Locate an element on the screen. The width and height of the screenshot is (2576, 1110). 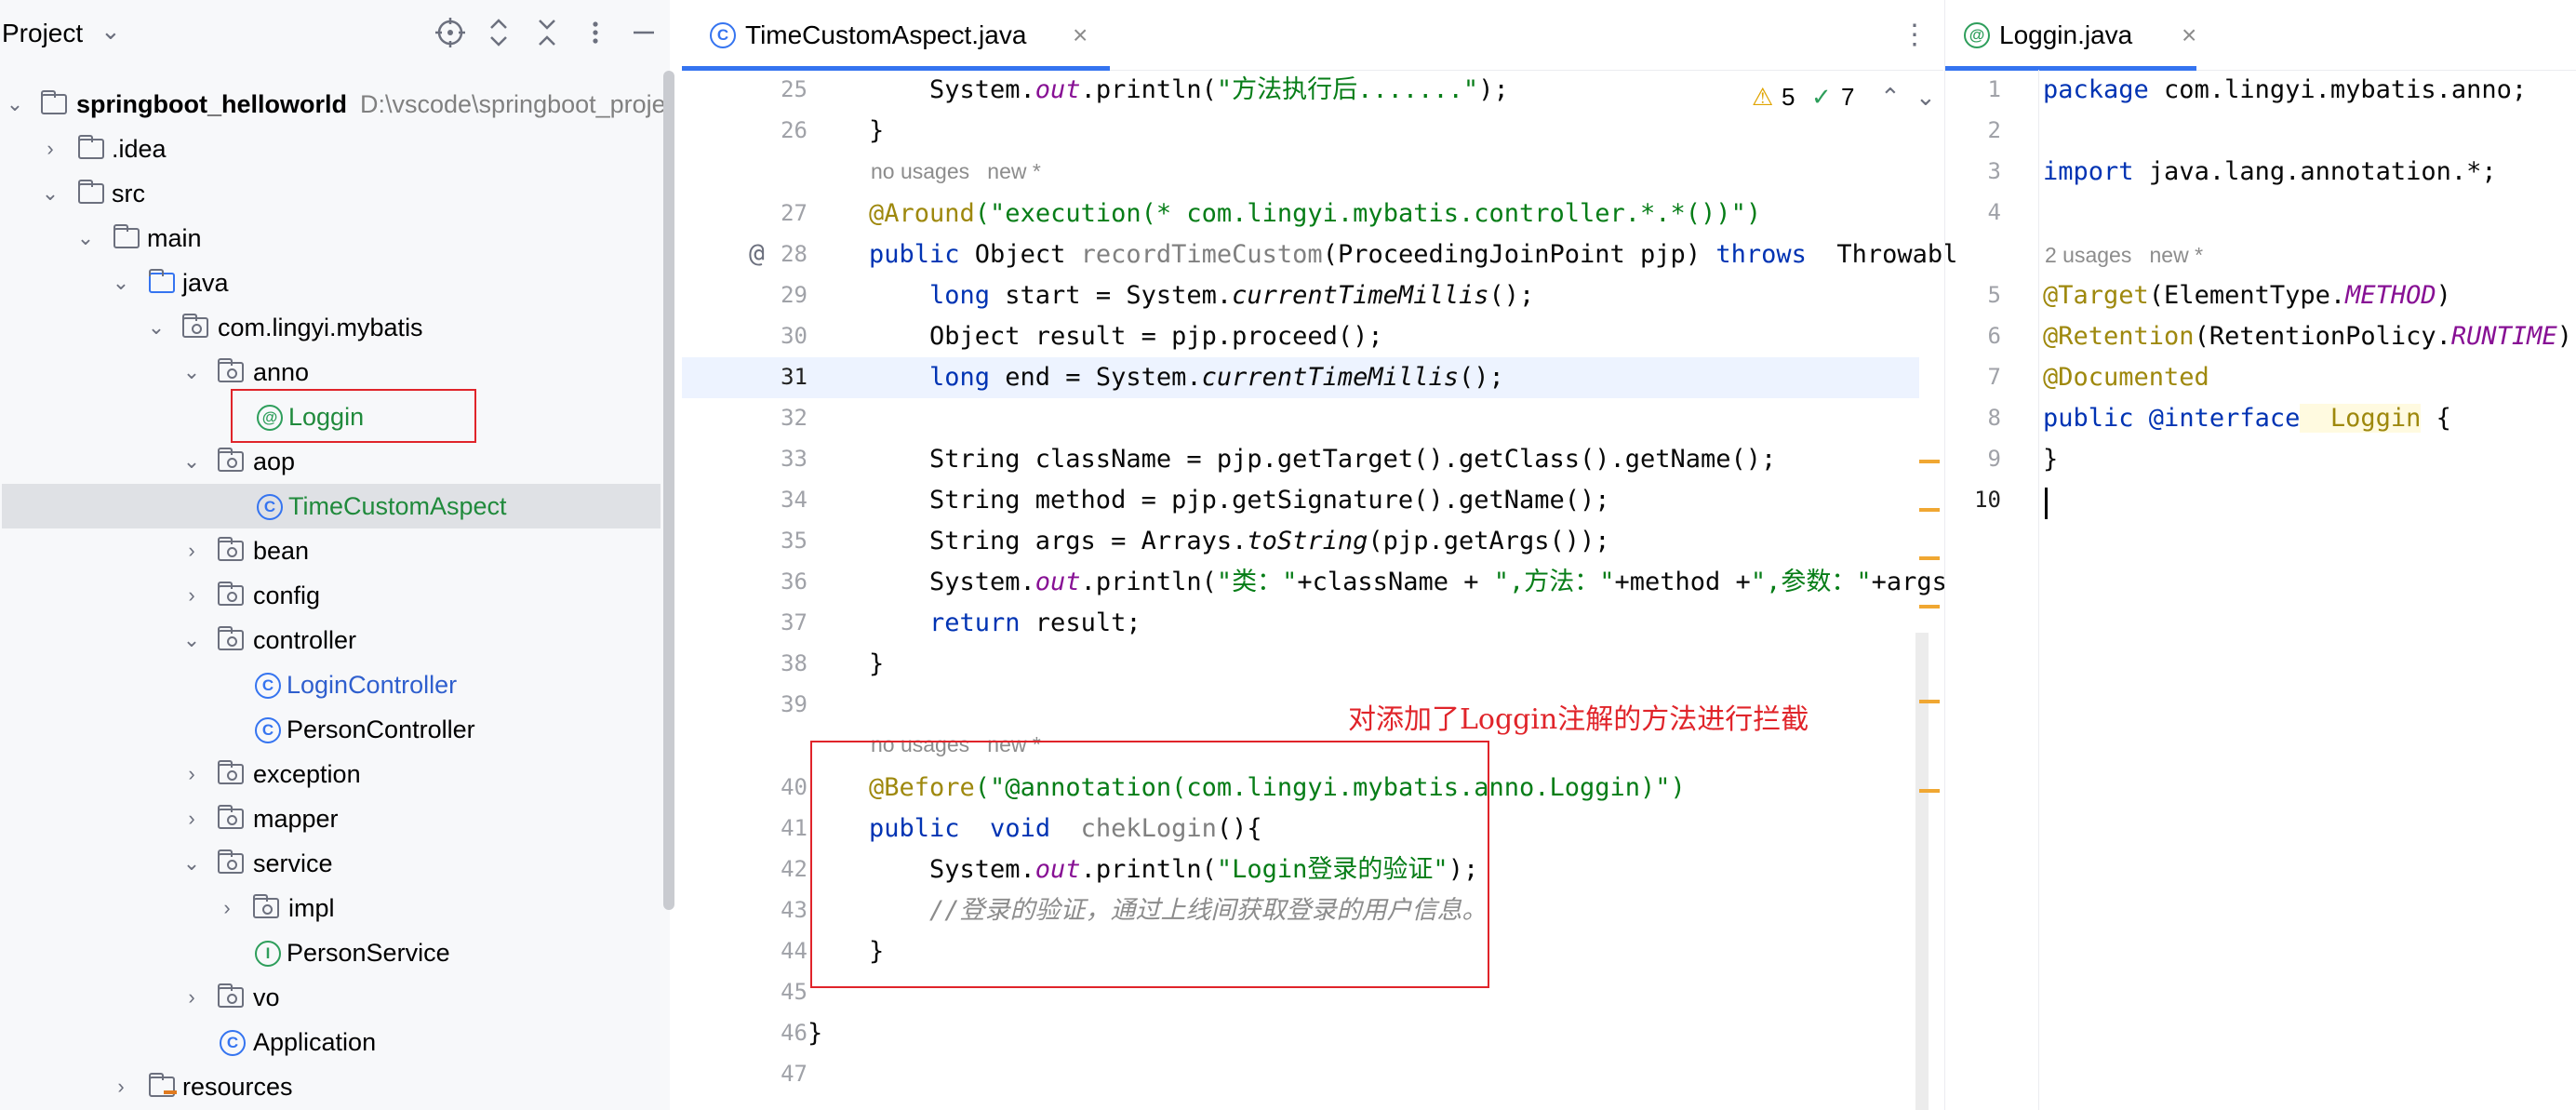
next-highlight-icon: ⌄ is located at coordinates (1925, 97).